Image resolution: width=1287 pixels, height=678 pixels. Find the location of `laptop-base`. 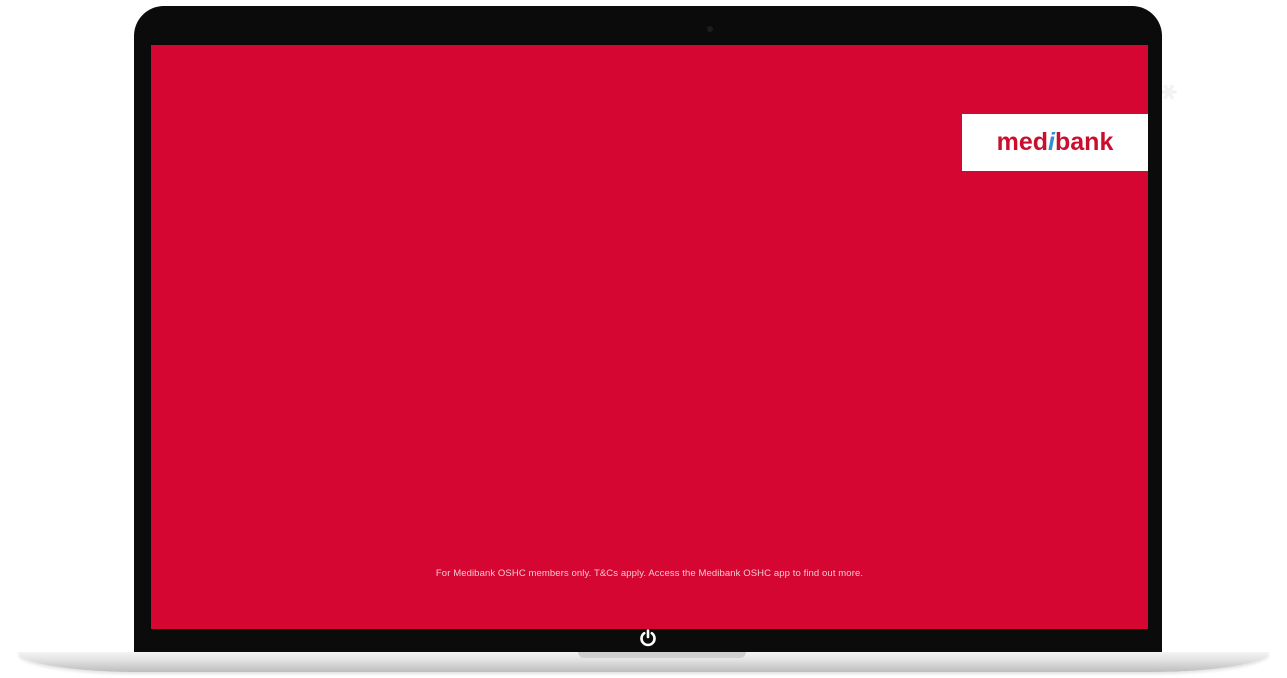

laptop-base is located at coordinates (643, 662).